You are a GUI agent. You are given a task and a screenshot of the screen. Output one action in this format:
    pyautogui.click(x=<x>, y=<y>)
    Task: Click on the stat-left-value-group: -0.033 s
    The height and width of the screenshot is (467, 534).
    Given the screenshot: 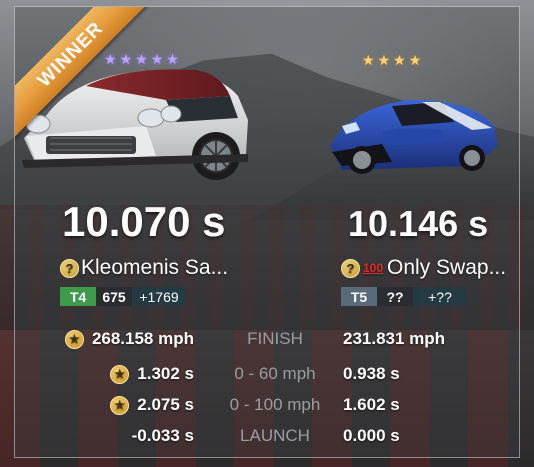 What is the action you would take?
    pyautogui.click(x=163, y=436)
    